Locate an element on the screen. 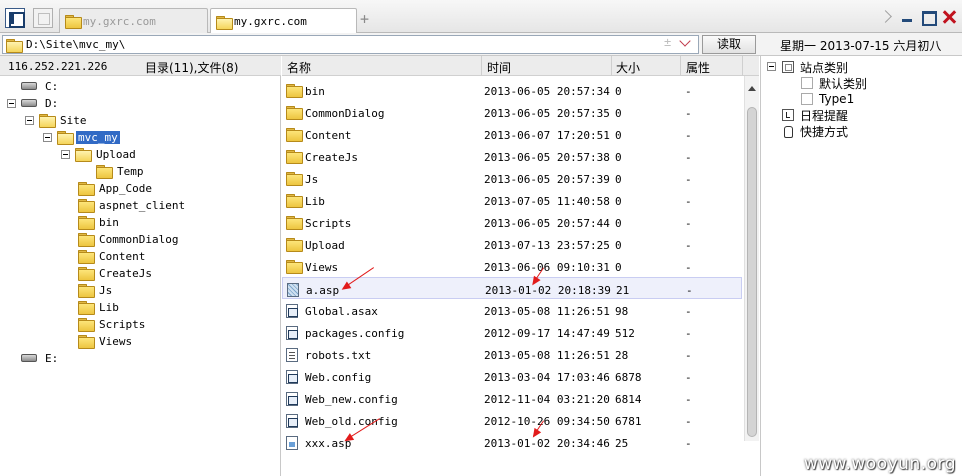  sidebar-item: 快捷方式 is located at coordinates (815, 131).